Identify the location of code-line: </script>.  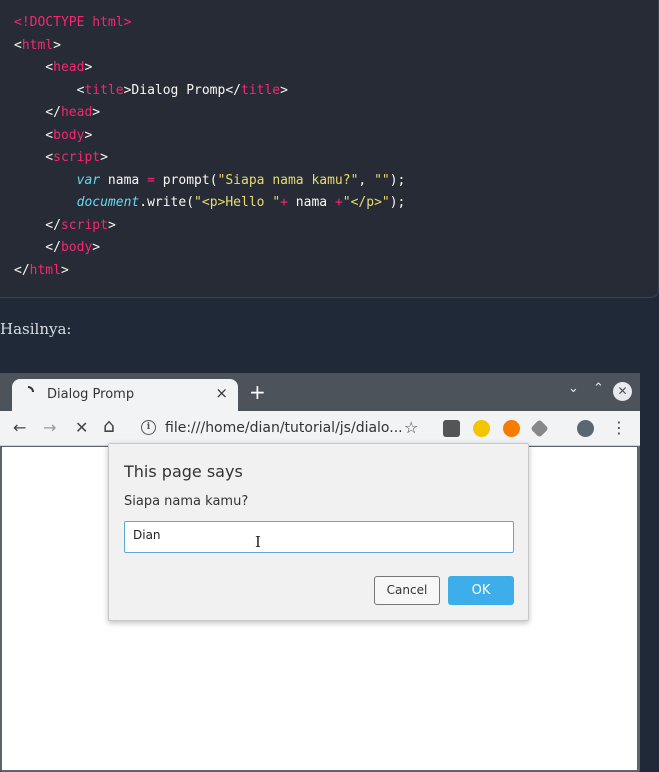
(329, 226).